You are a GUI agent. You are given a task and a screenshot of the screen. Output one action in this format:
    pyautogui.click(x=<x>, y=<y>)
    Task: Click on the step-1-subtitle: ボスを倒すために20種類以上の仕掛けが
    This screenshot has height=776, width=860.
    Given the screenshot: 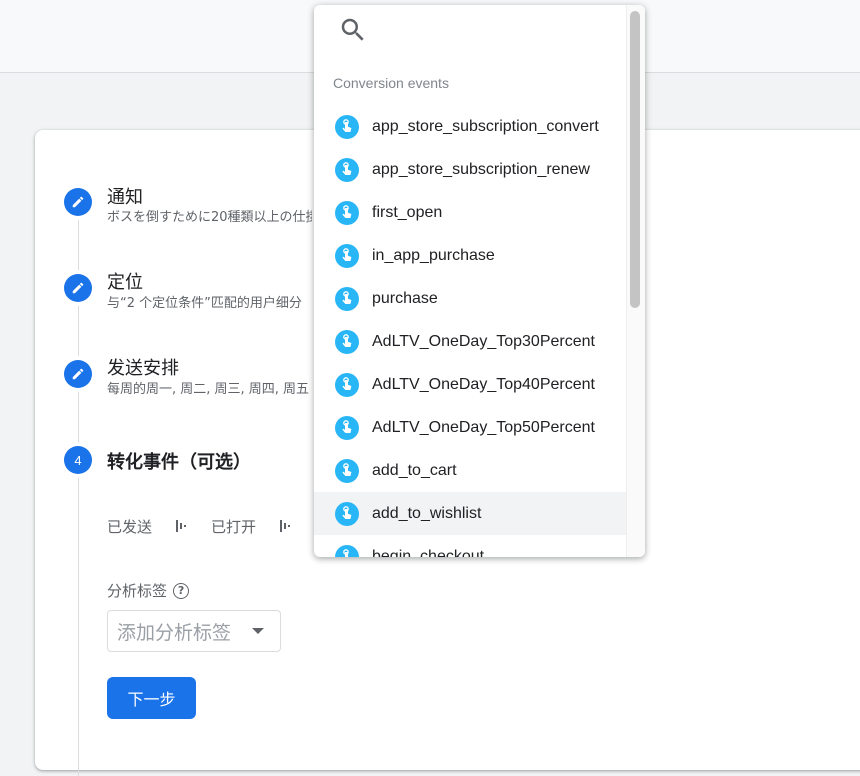 What is the action you would take?
    pyautogui.click(x=209, y=217)
    